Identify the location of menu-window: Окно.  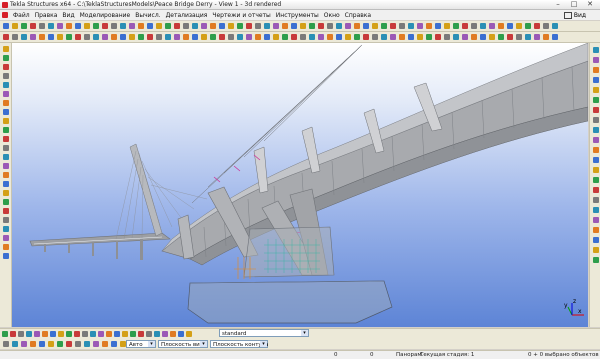
(332, 15).